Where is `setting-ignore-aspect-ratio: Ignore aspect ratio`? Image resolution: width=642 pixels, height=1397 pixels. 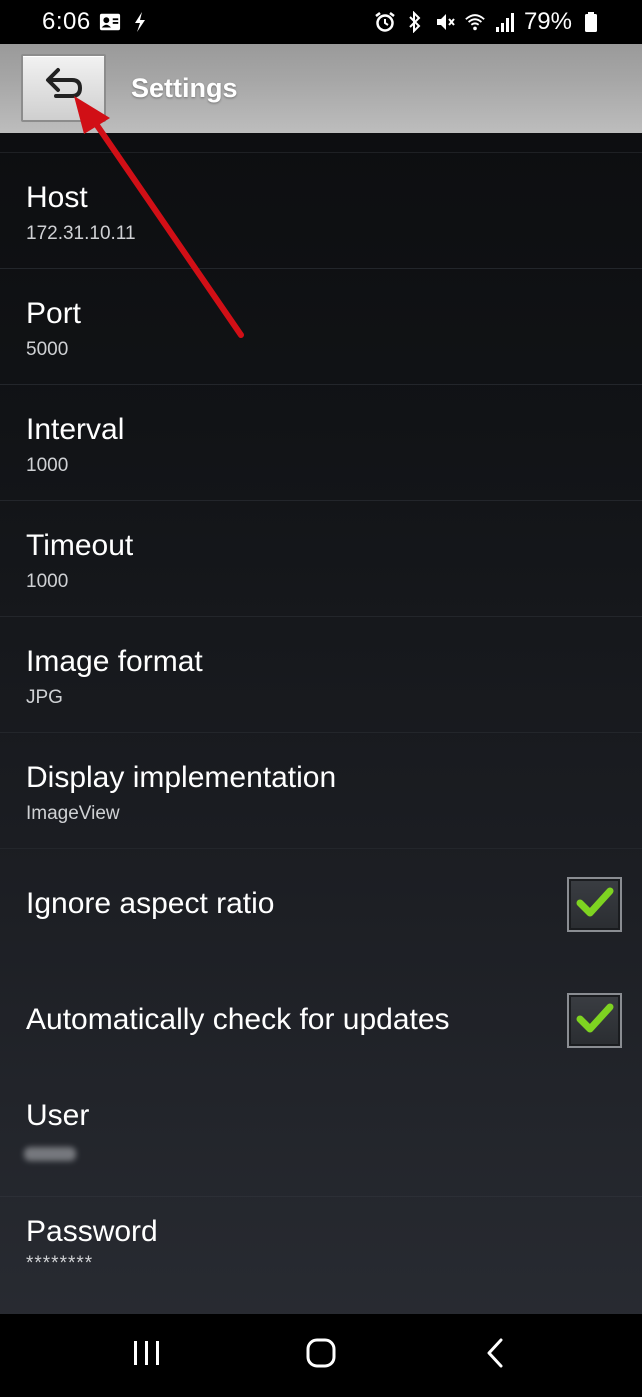 setting-ignore-aspect-ratio: Ignore aspect ratio is located at coordinates (321, 907).